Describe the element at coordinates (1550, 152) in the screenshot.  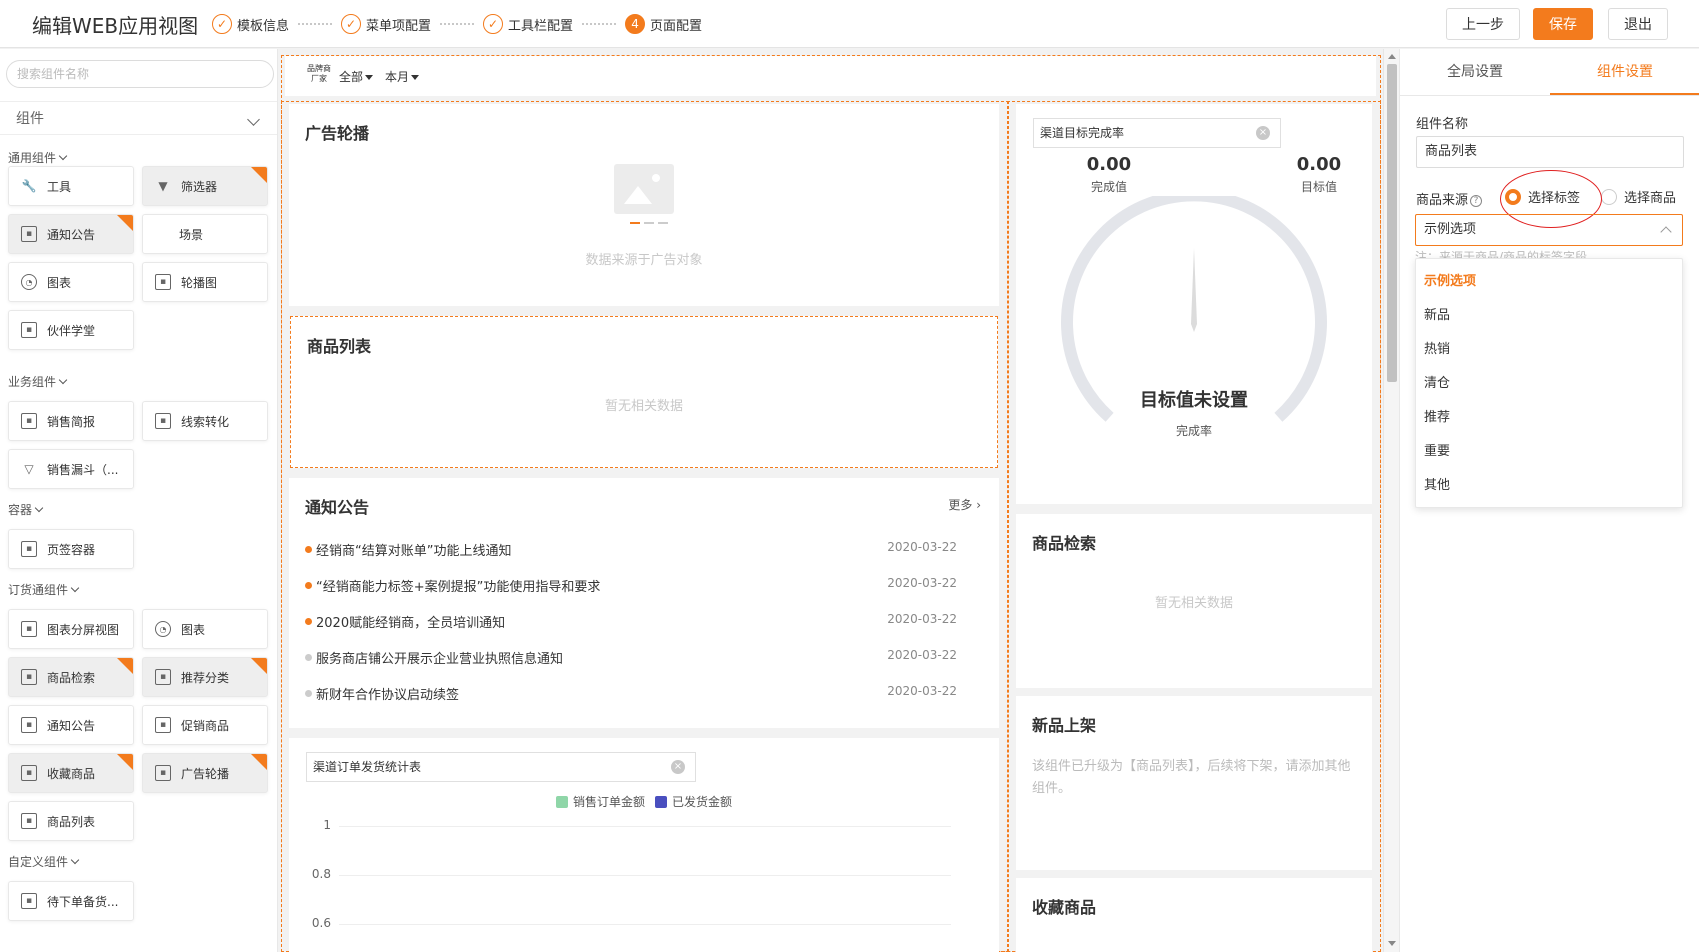
I see `component-name-input: 商品列表` at that location.